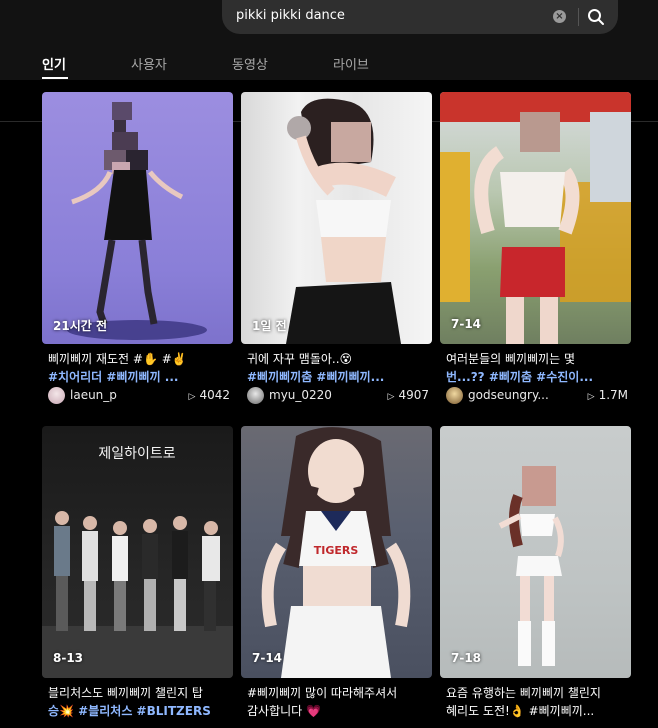 The image size is (658, 728). I want to click on video-thumbnail: 21시간 전, so click(137, 218).